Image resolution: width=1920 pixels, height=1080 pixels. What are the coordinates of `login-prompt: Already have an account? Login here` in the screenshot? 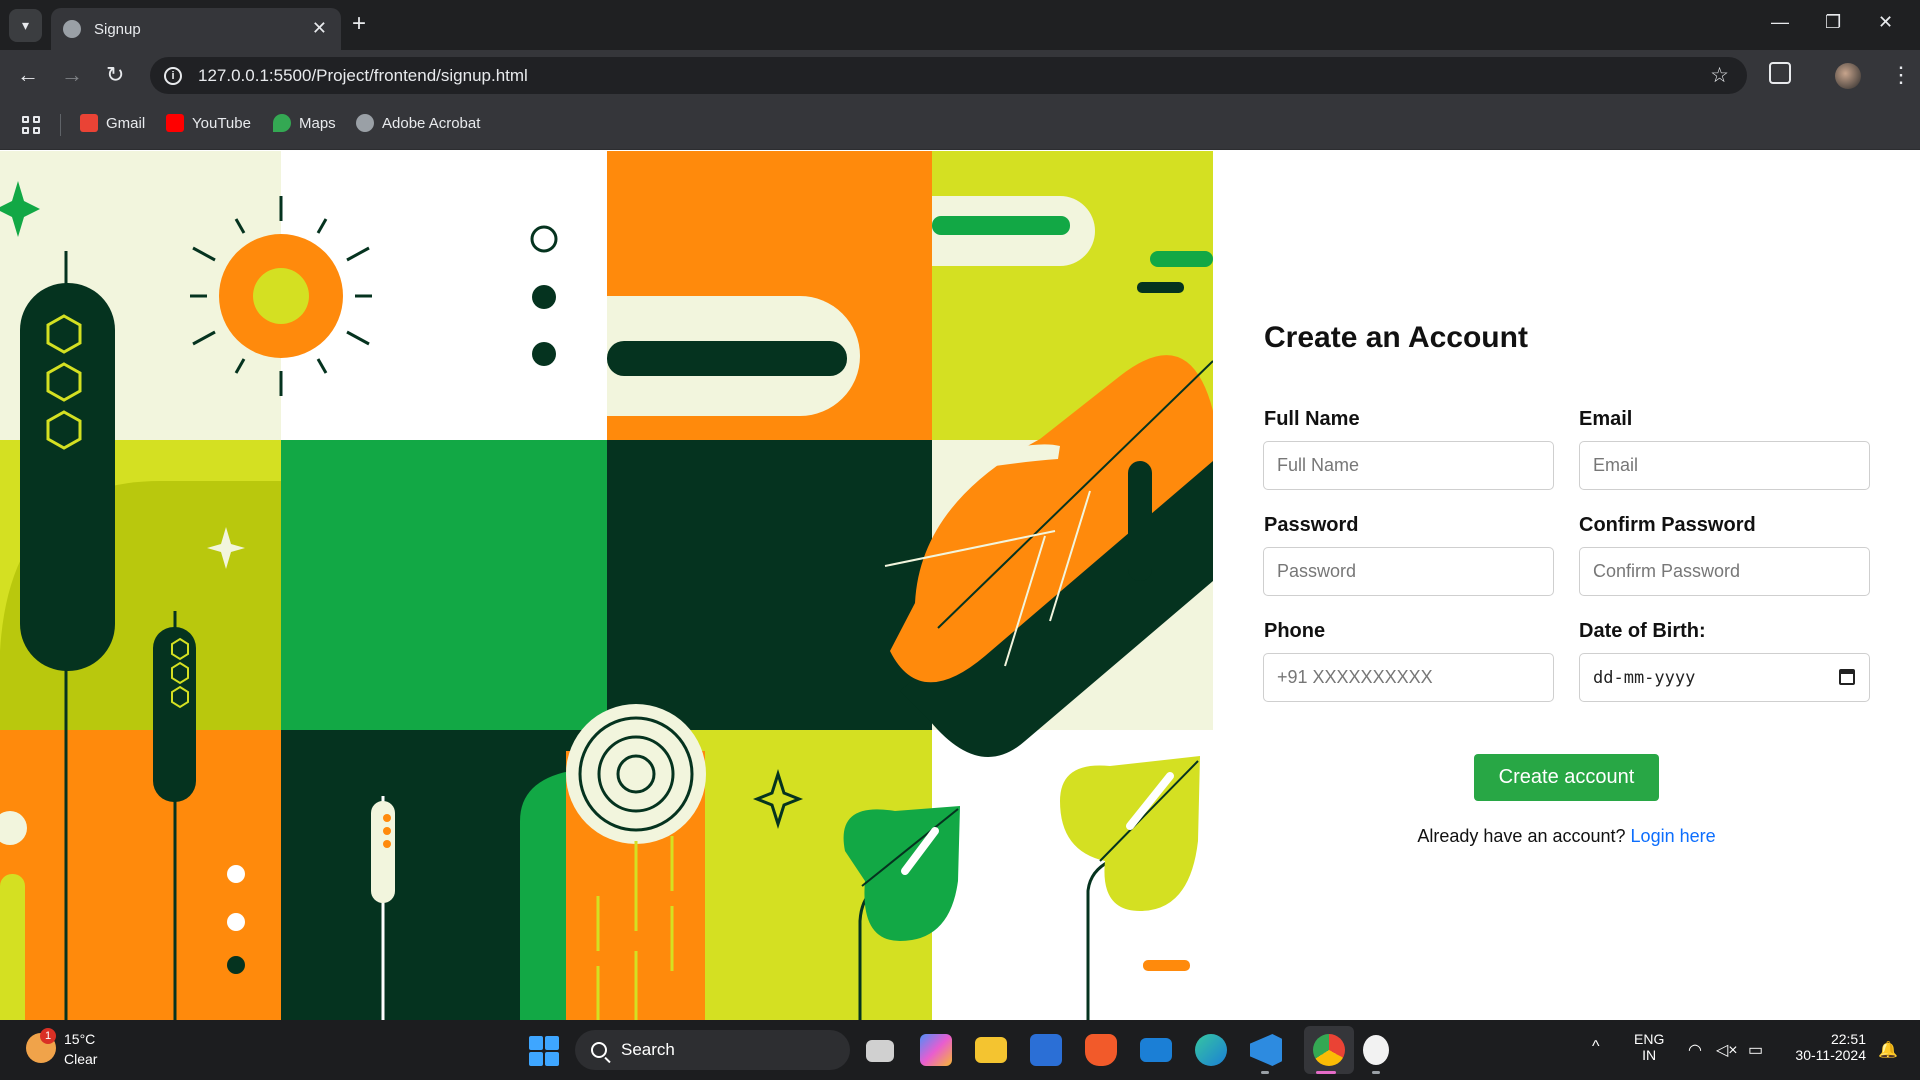 It's located at (1566, 836).